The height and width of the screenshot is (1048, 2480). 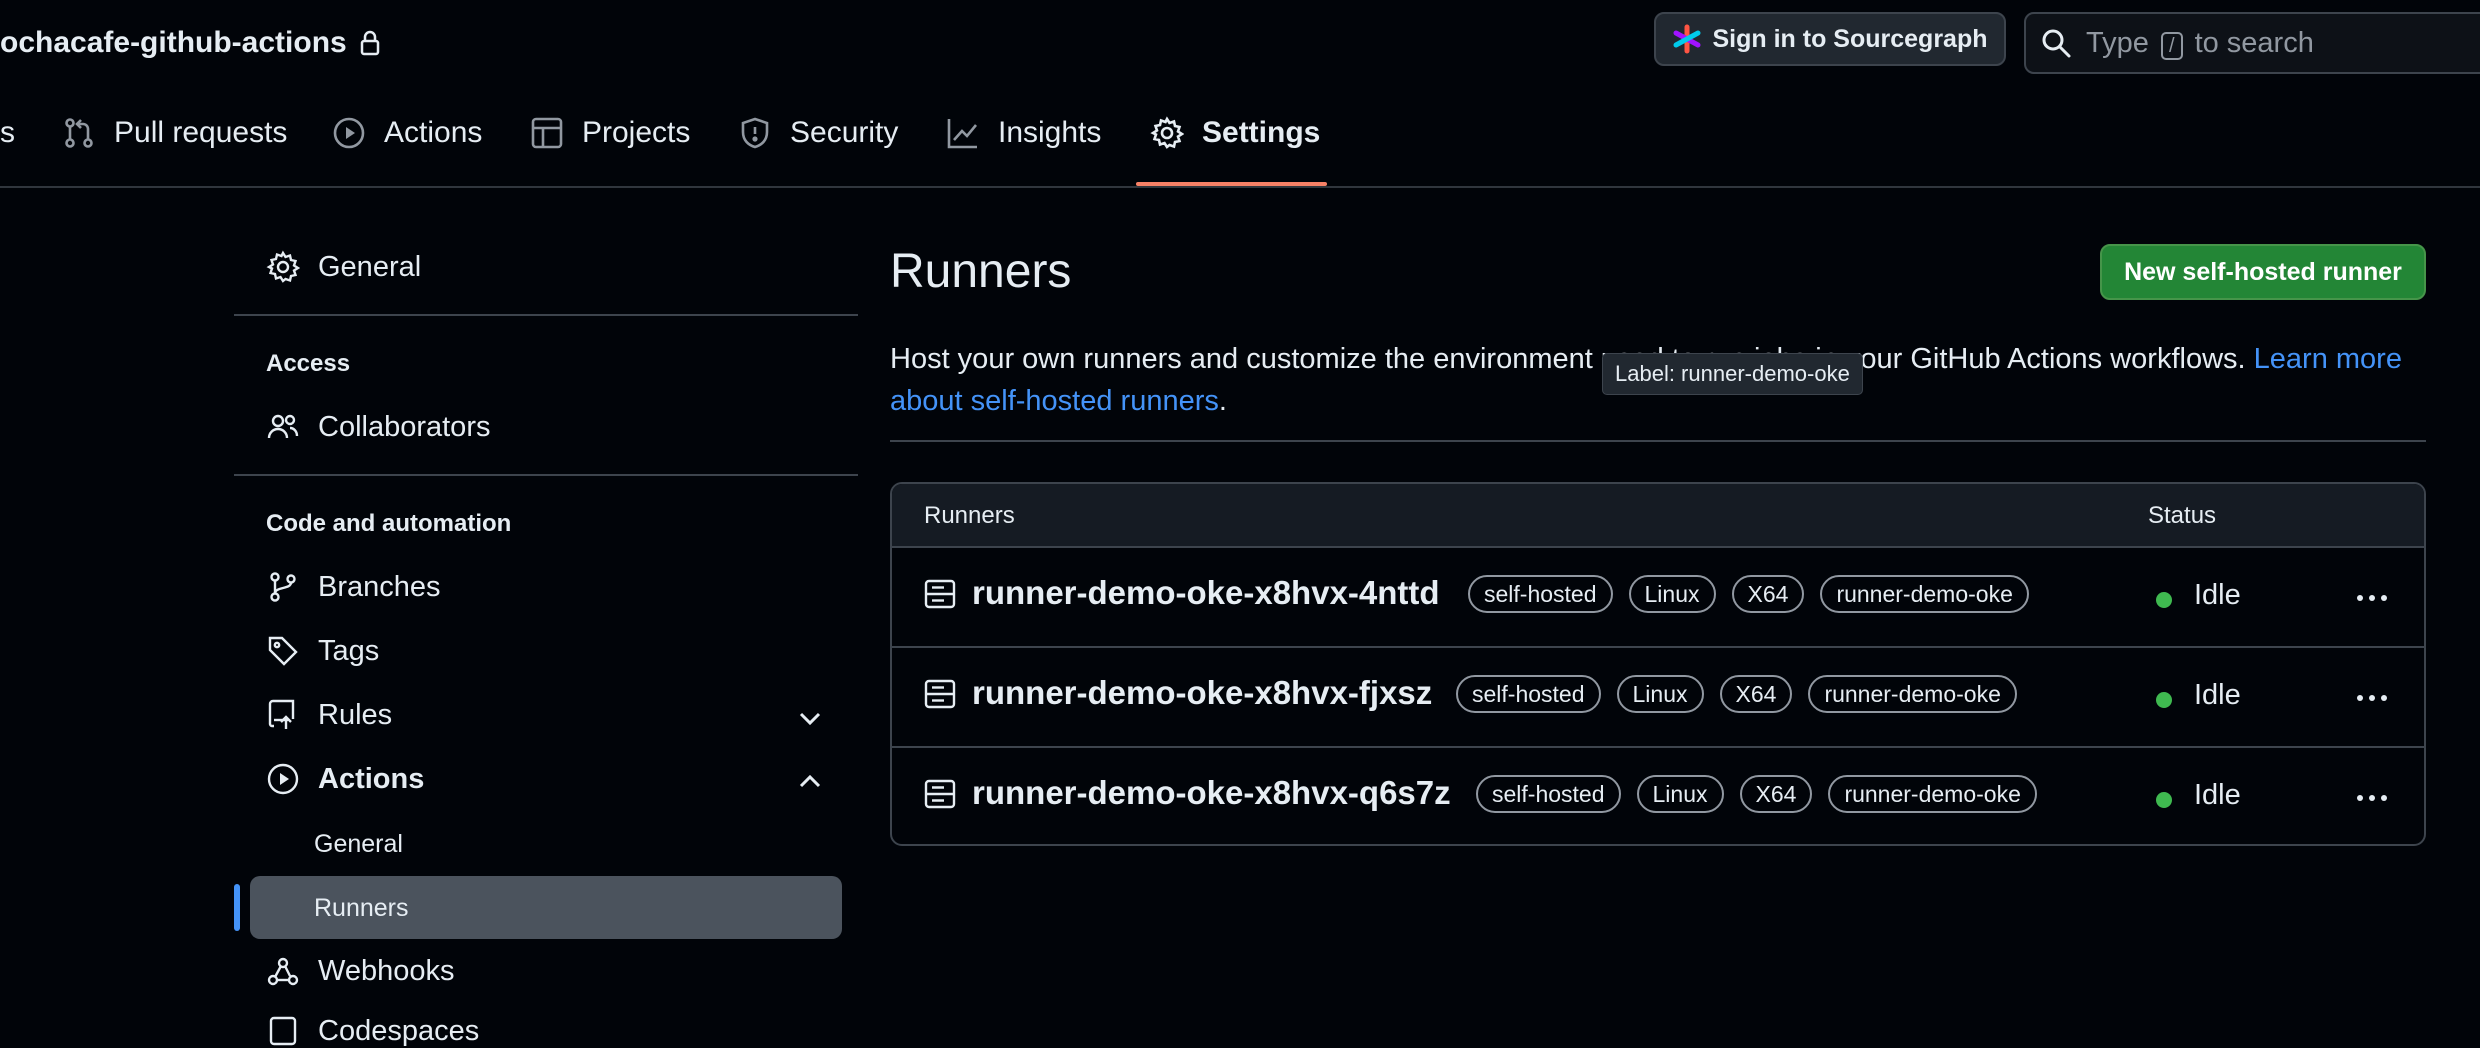 What do you see at coordinates (755, 133) in the screenshot?
I see `shield-icon` at bounding box center [755, 133].